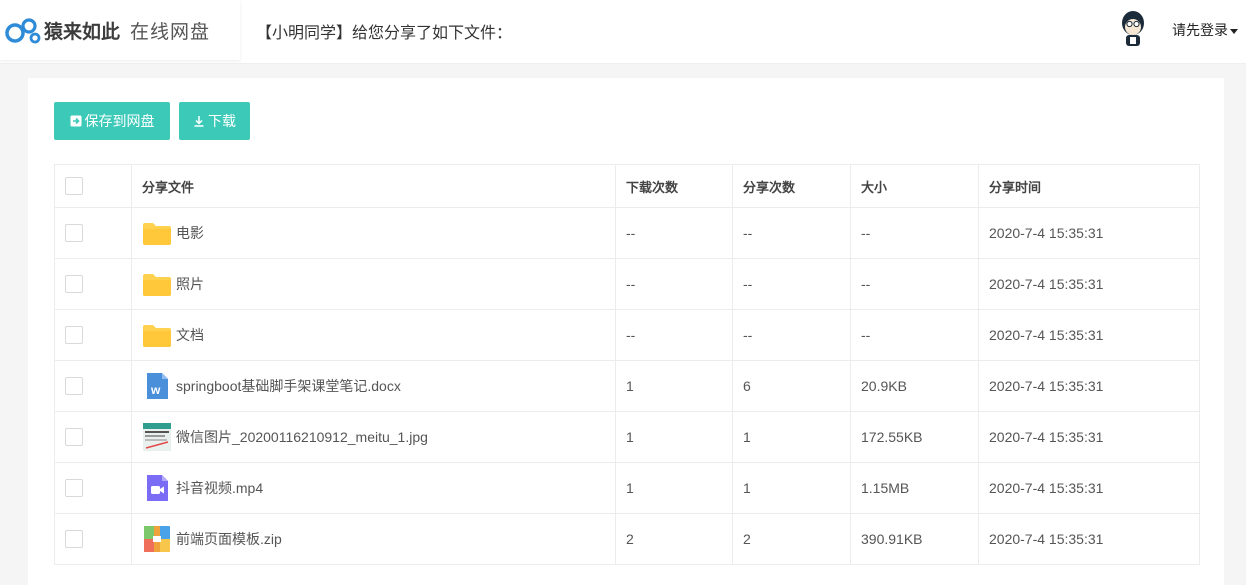  What do you see at coordinates (914, 488) in the screenshot?
I see `file-size: 1.15MB` at bounding box center [914, 488].